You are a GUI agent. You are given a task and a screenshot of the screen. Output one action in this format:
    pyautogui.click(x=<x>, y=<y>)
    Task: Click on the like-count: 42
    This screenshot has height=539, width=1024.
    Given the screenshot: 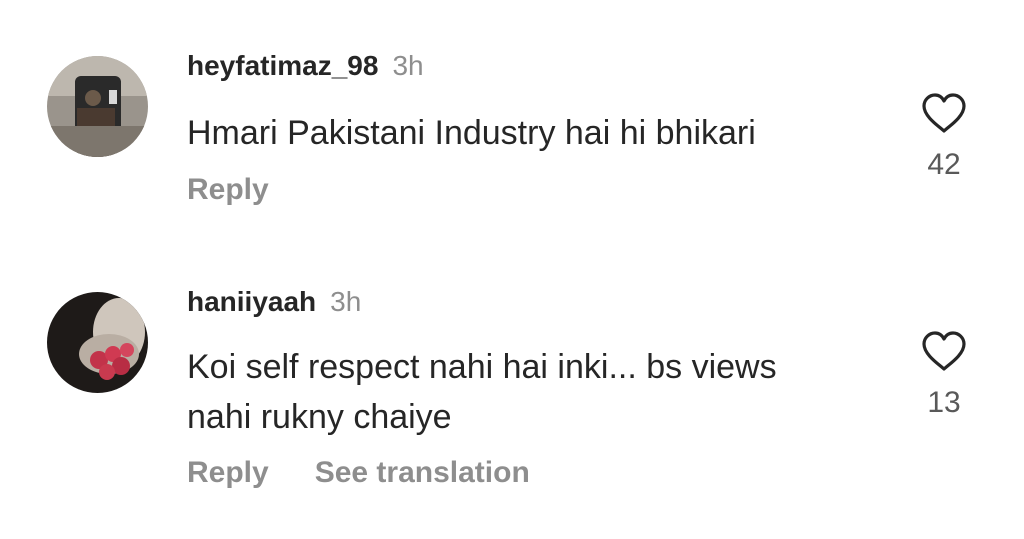 What is the action you would take?
    pyautogui.click(x=944, y=164)
    